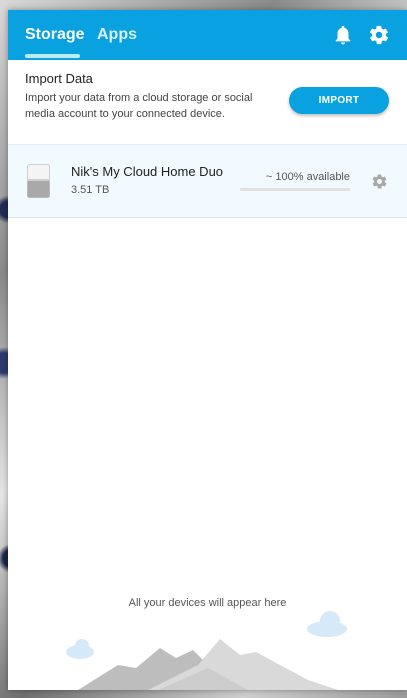  What do you see at coordinates (147, 171) in the screenshot?
I see `device-name: Nik's My Cloud Home Duo` at bounding box center [147, 171].